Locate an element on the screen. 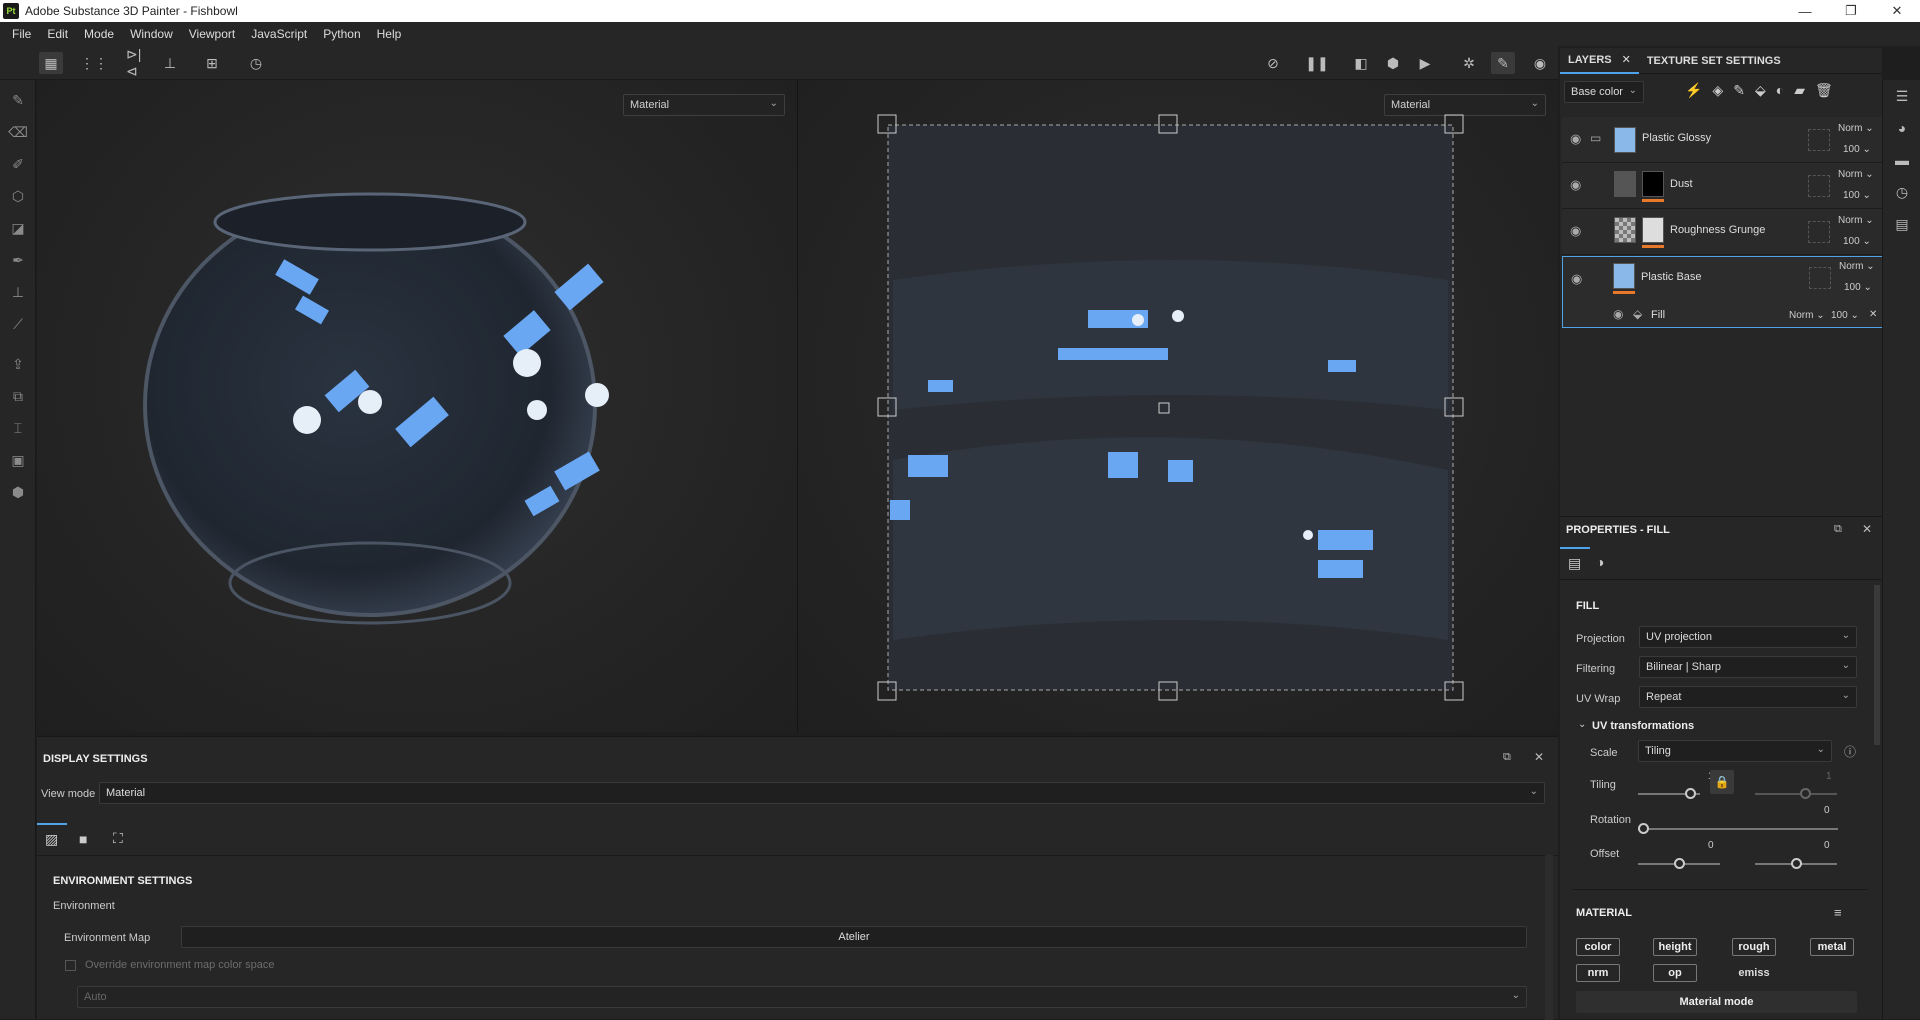 The image size is (1920, 1020). paint-mode-icon: ✎ is located at coordinates (1503, 63).